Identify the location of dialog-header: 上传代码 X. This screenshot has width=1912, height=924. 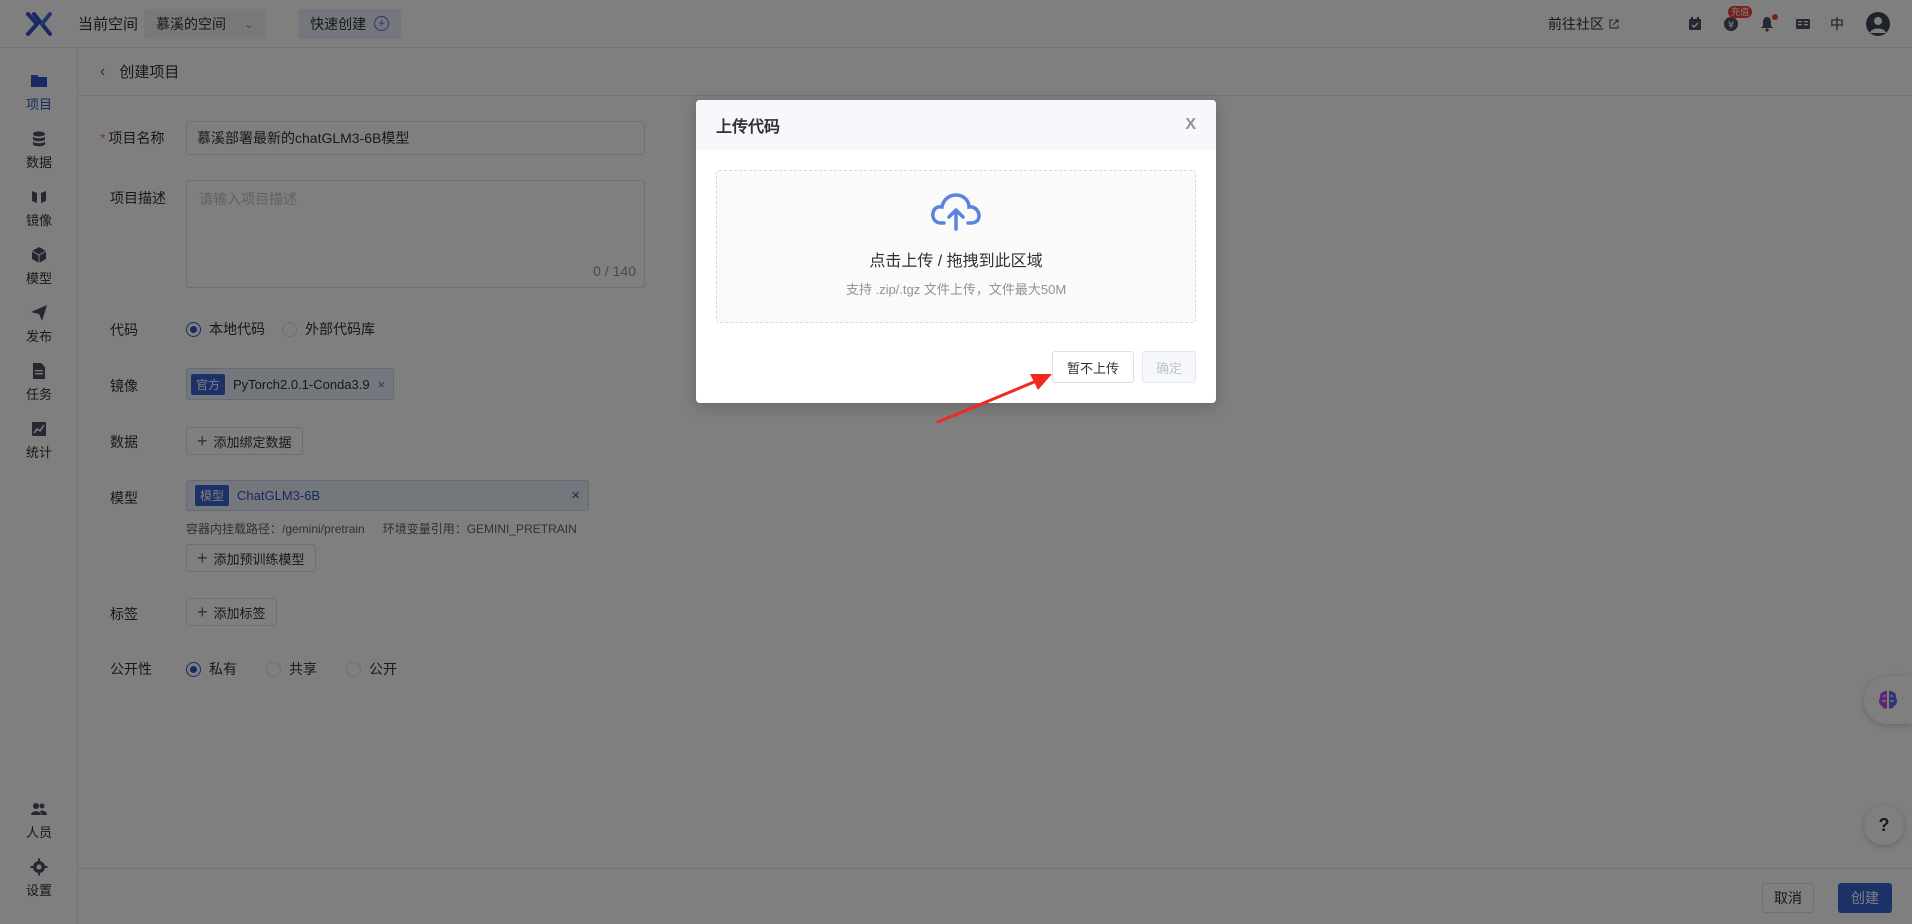
(956, 125).